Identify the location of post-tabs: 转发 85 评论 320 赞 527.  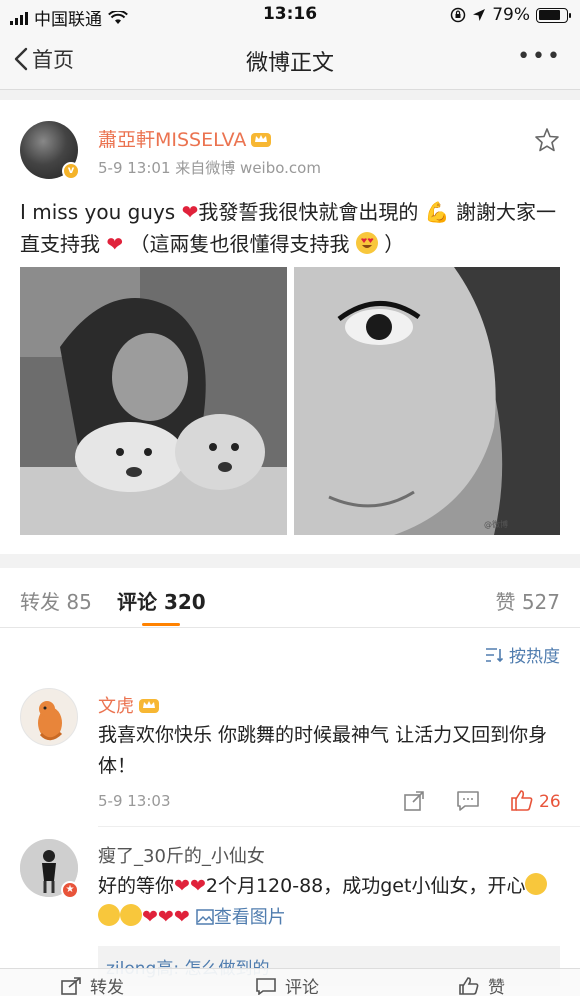
(290, 598).